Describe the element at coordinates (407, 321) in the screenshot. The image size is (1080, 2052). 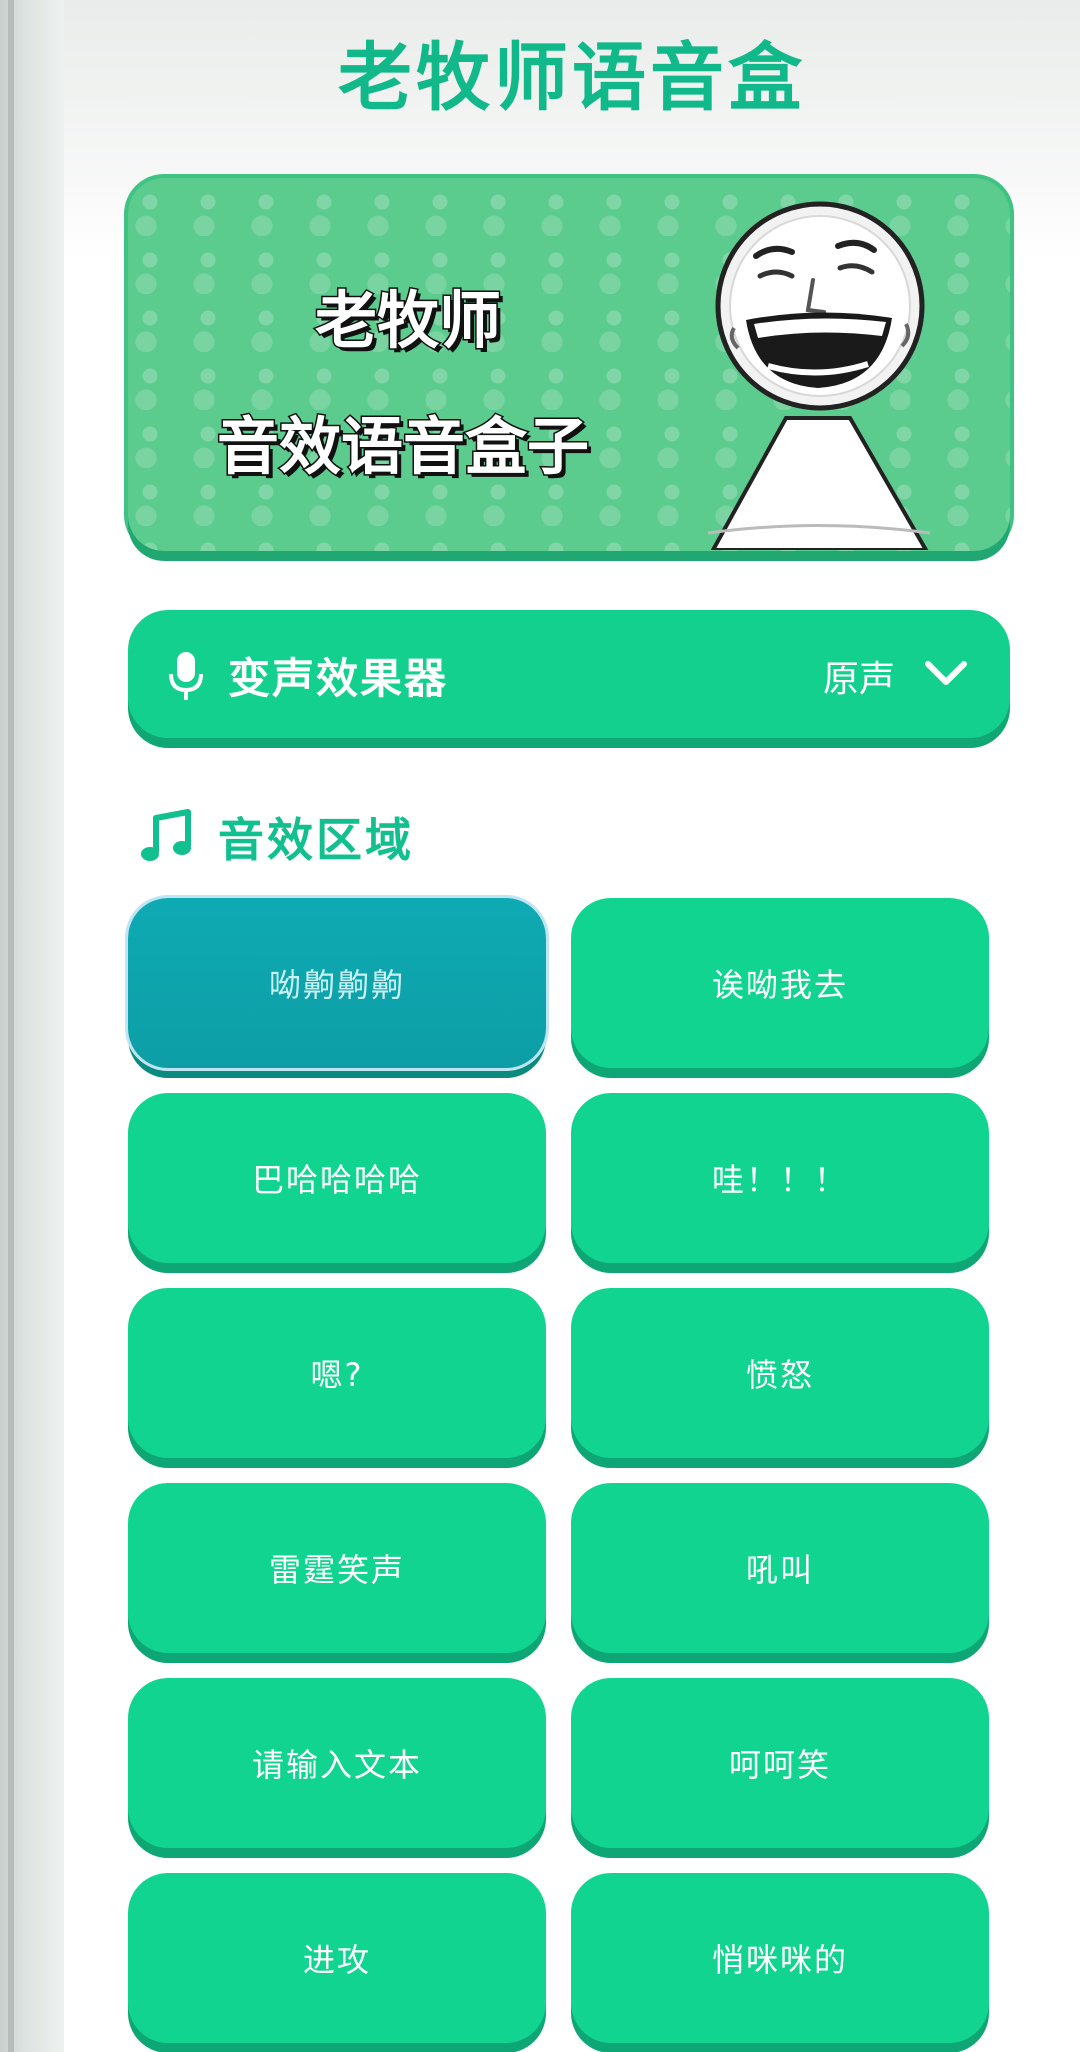
I see `banner-title-line1: 老牧师` at that location.